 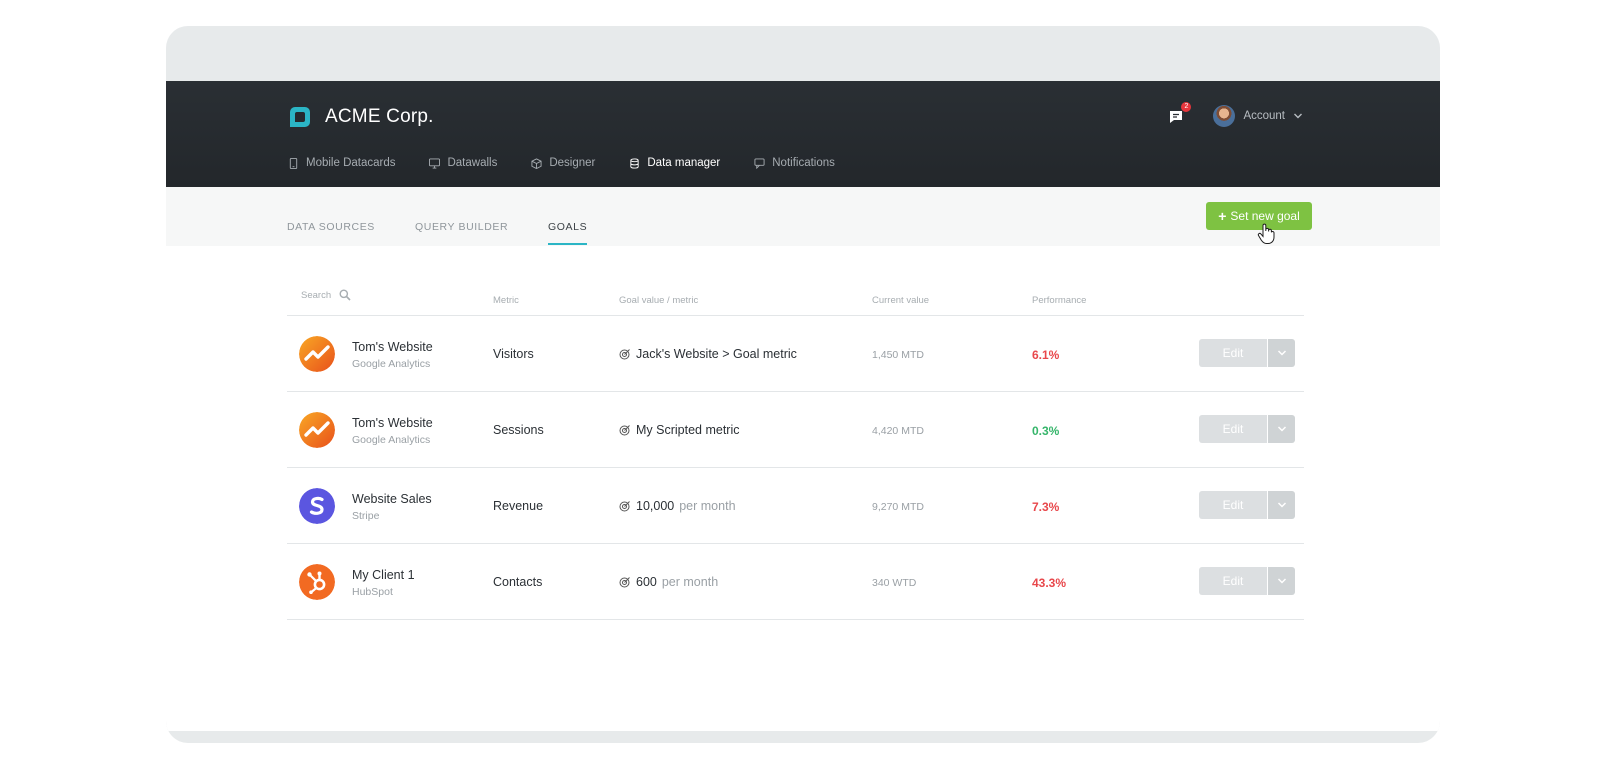 What do you see at coordinates (1046, 507) in the screenshot?
I see `performance-value: 7.3%` at bounding box center [1046, 507].